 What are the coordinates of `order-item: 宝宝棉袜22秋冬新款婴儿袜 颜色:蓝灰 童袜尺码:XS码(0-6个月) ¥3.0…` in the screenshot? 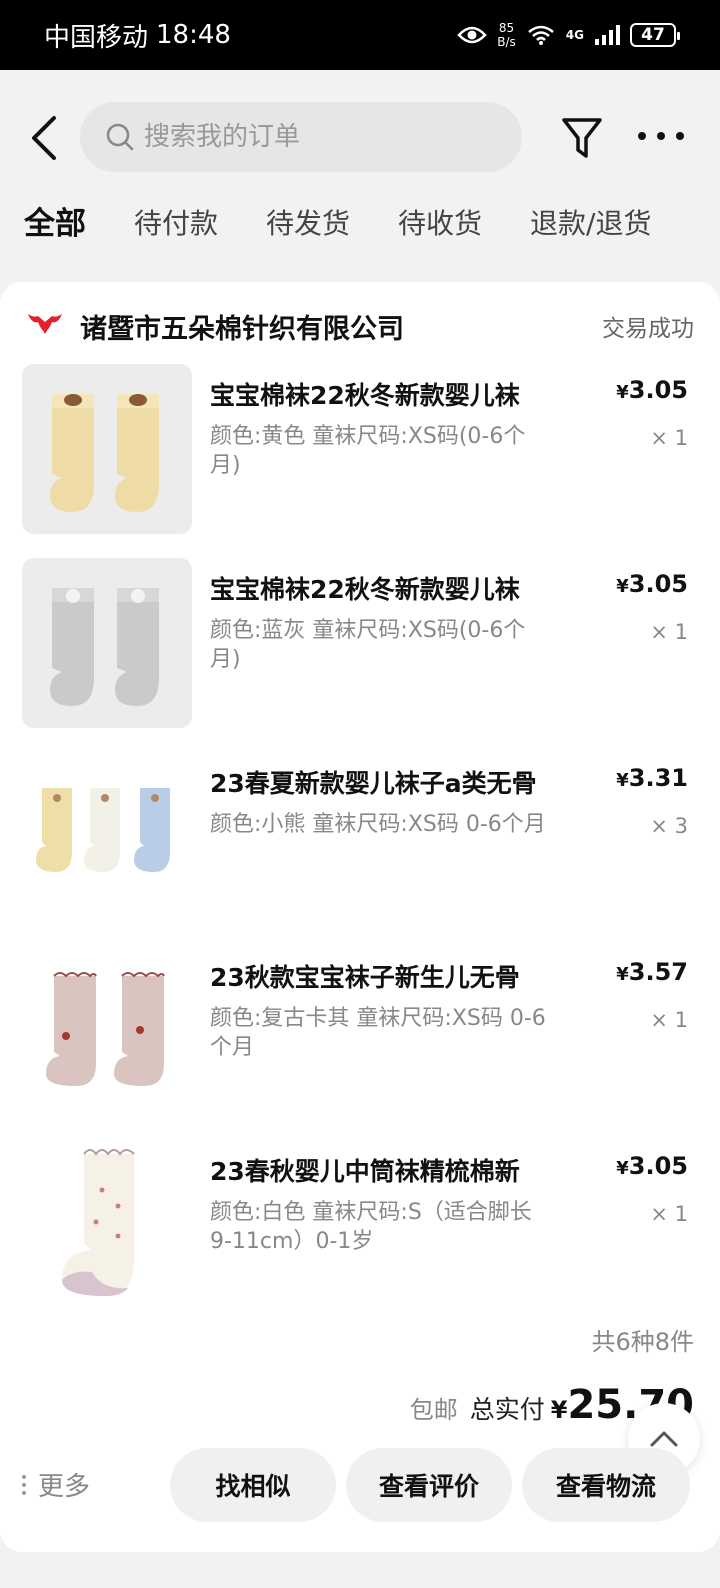 It's located at (358, 644).